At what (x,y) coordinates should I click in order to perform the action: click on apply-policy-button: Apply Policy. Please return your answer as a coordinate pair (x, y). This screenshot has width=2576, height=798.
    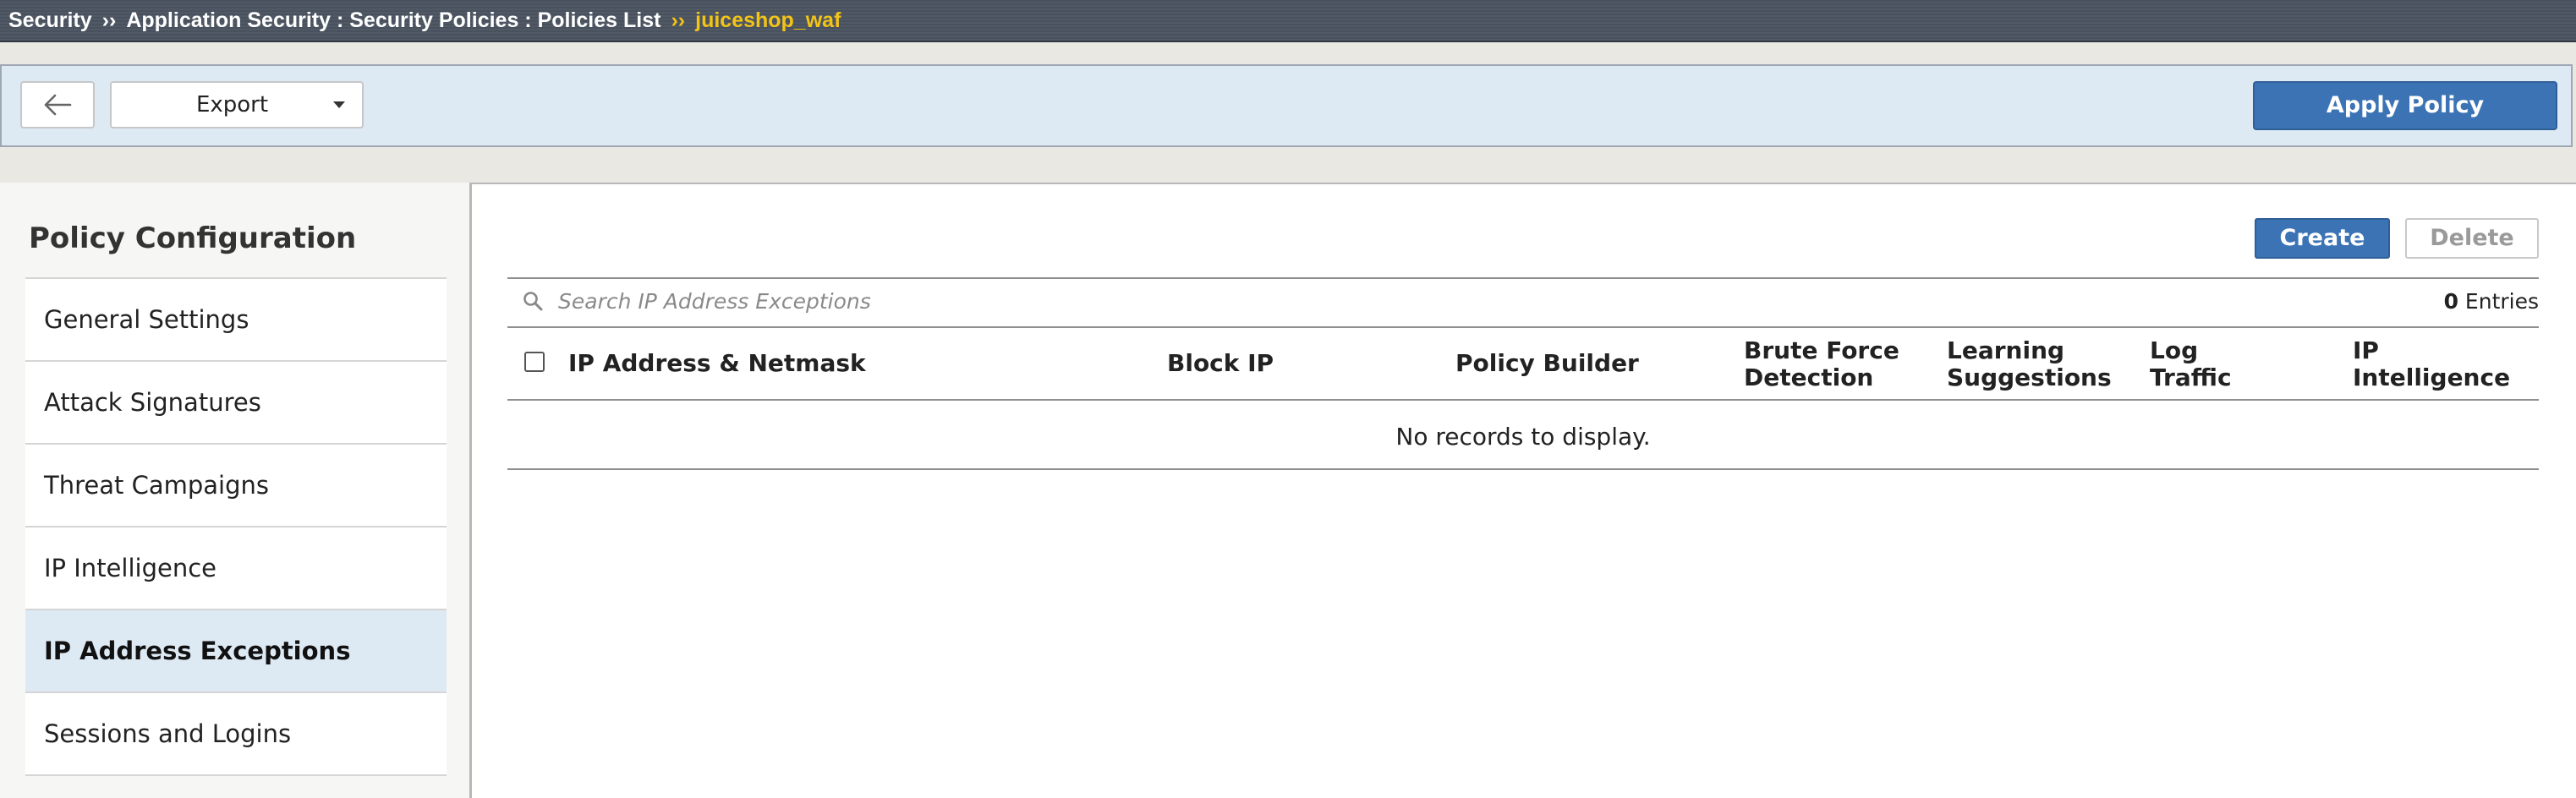
    Looking at the image, I should click on (2405, 105).